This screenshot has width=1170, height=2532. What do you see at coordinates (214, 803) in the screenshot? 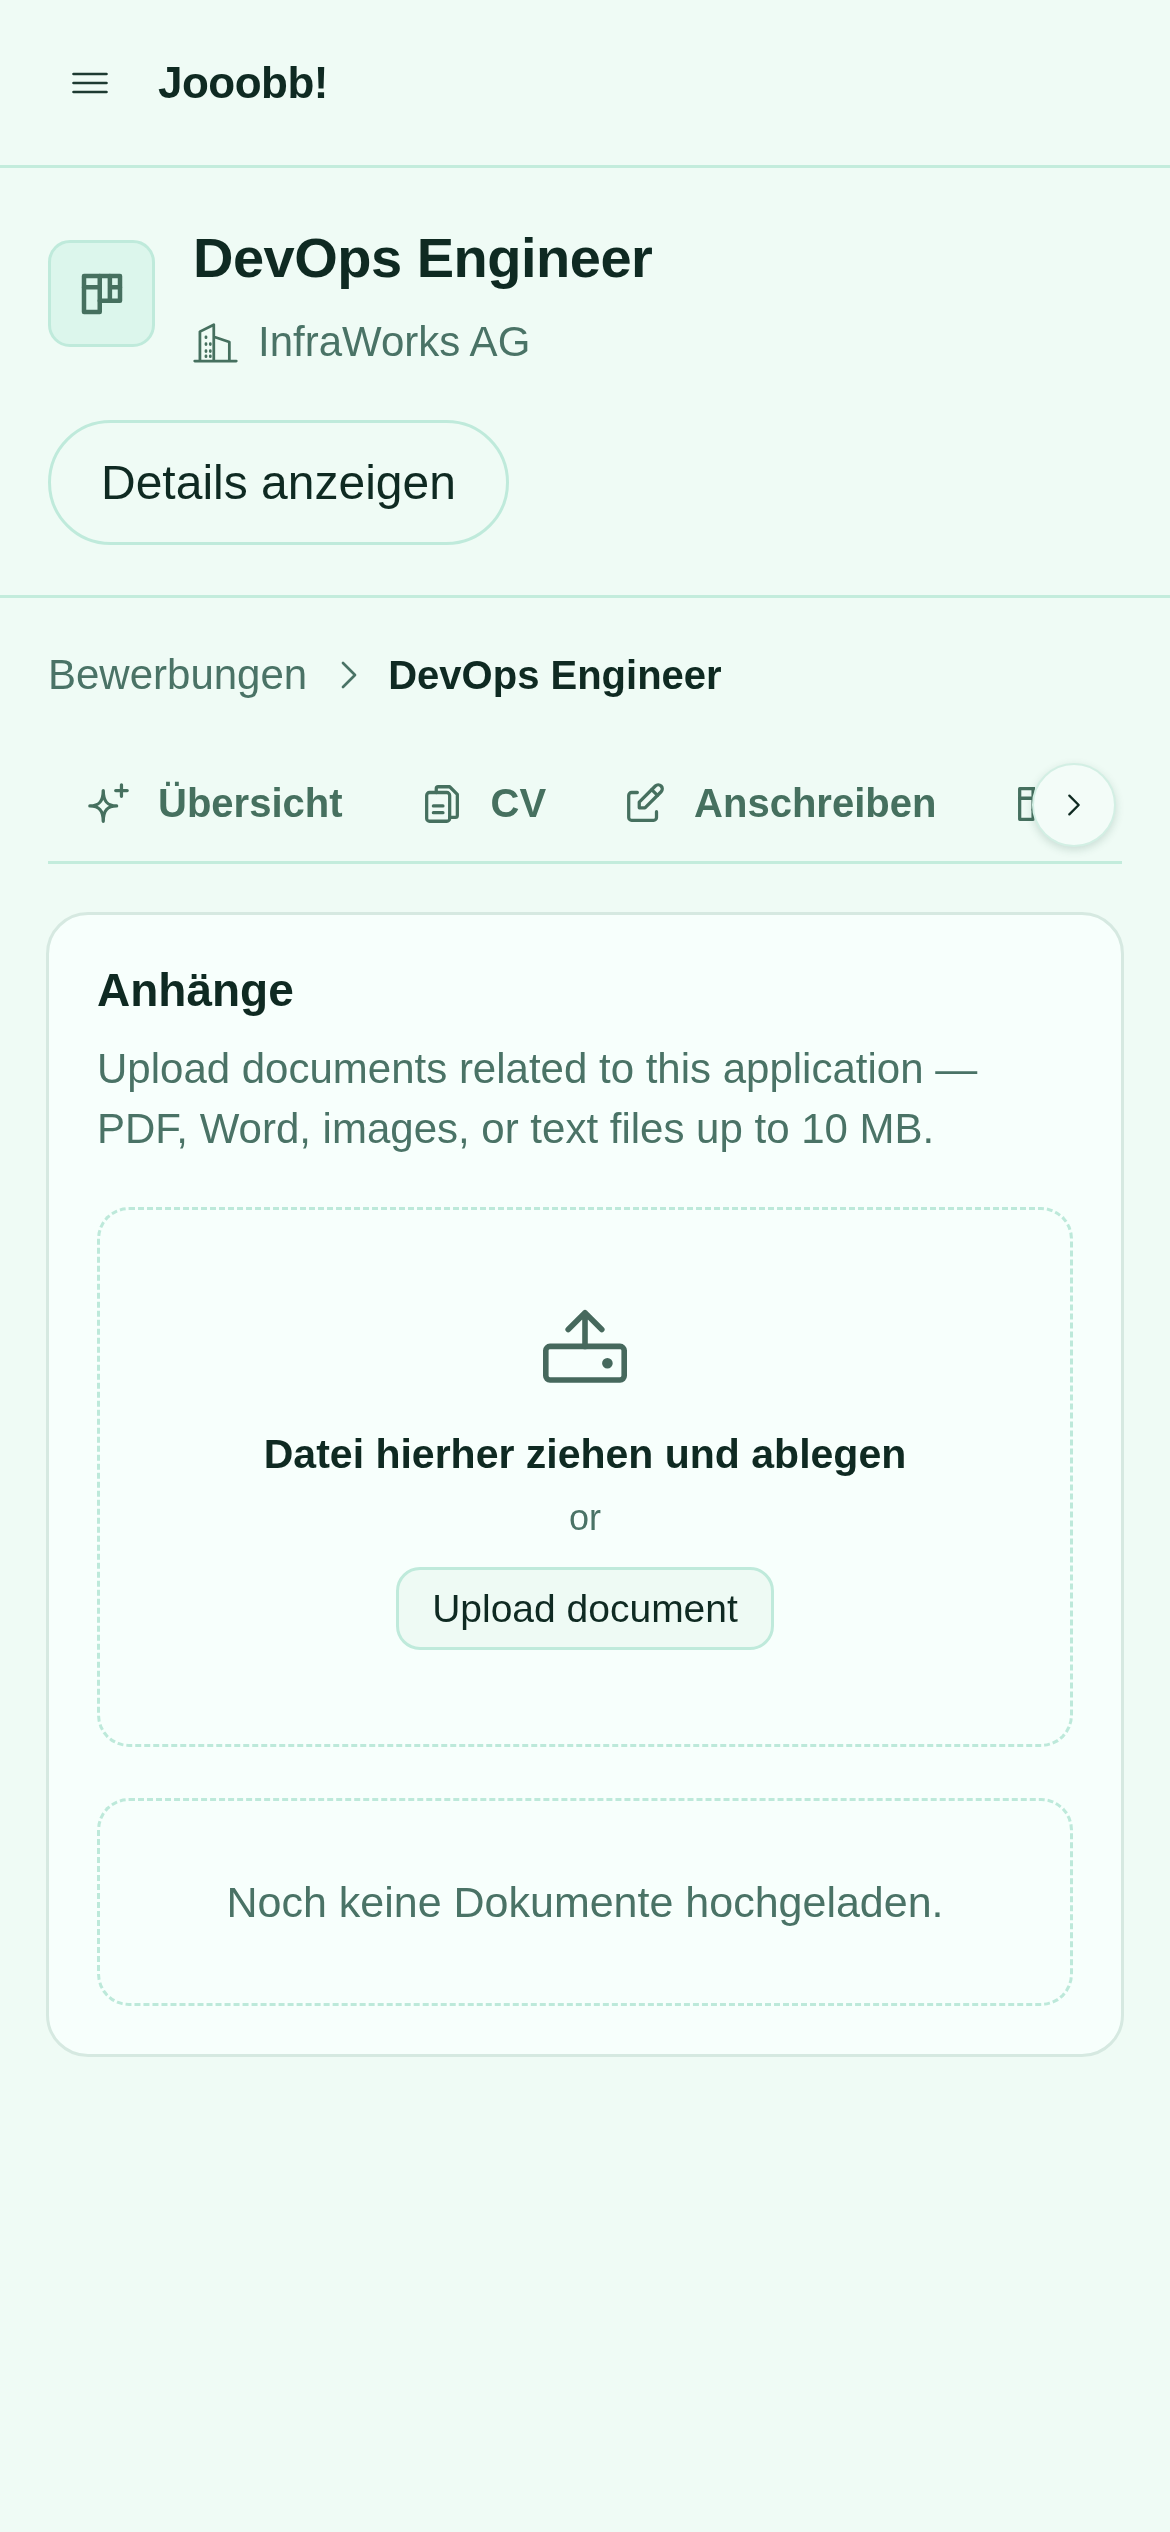
I see `tab: Übersicht` at bounding box center [214, 803].